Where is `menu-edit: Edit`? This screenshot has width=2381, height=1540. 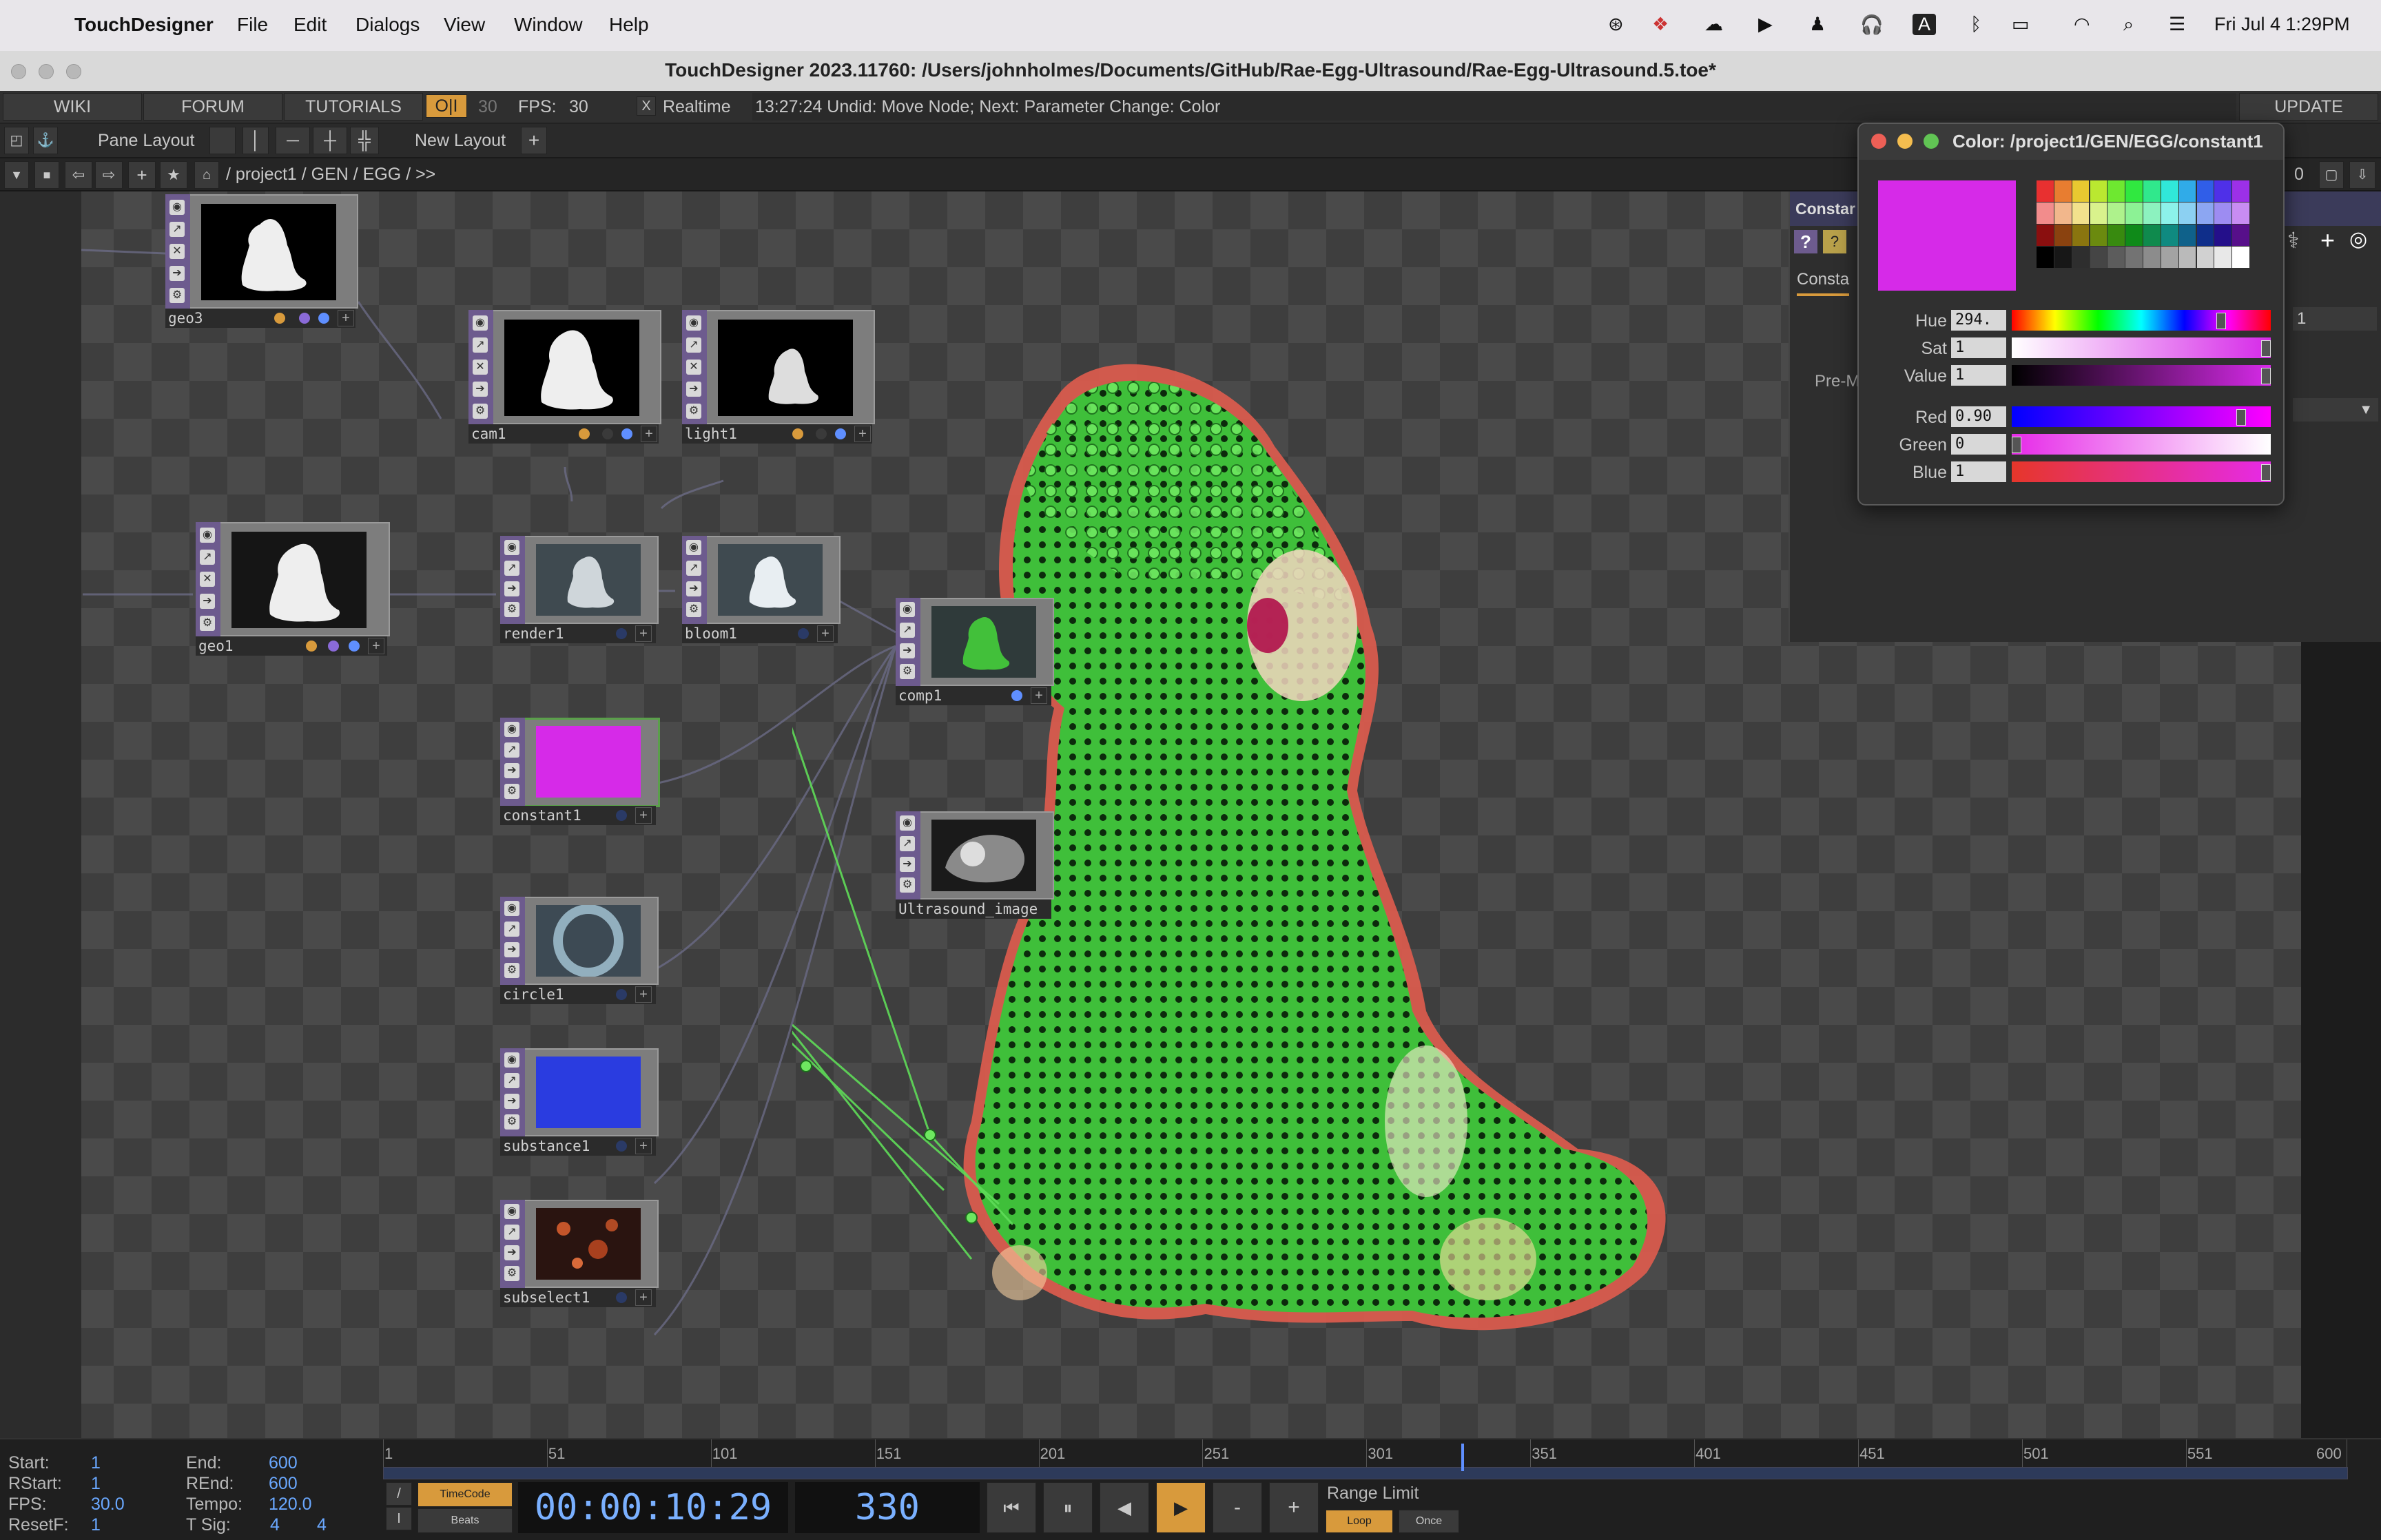 menu-edit: Edit is located at coordinates (310, 25).